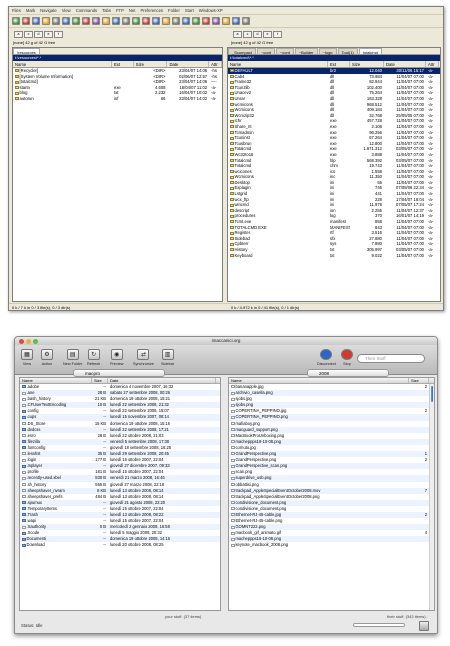  What do you see at coordinates (48, 10) in the screenshot?
I see `menu-item: Navigate` at bounding box center [48, 10].